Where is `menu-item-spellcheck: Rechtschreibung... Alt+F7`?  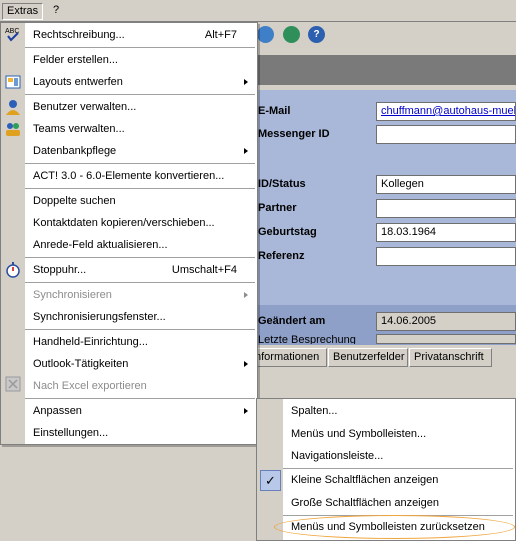
menu-item-spellcheck: Rechtschreibung... Alt+F7 is located at coordinates (141, 35).